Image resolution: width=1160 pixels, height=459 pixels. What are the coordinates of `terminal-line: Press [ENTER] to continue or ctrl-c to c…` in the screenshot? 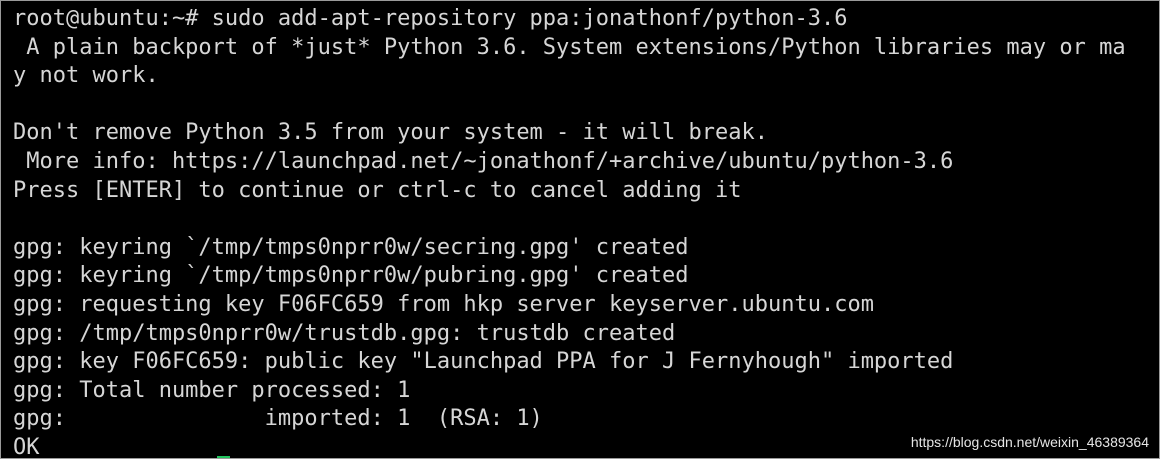 It's located at (377, 190).